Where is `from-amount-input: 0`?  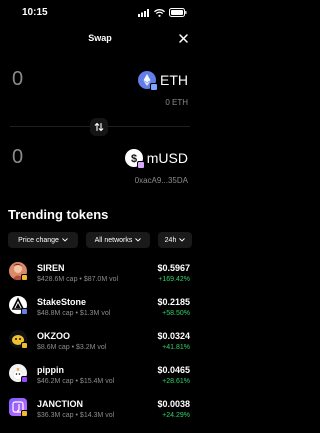 from-amount-input: 0 is located at coordinates (17, 79).